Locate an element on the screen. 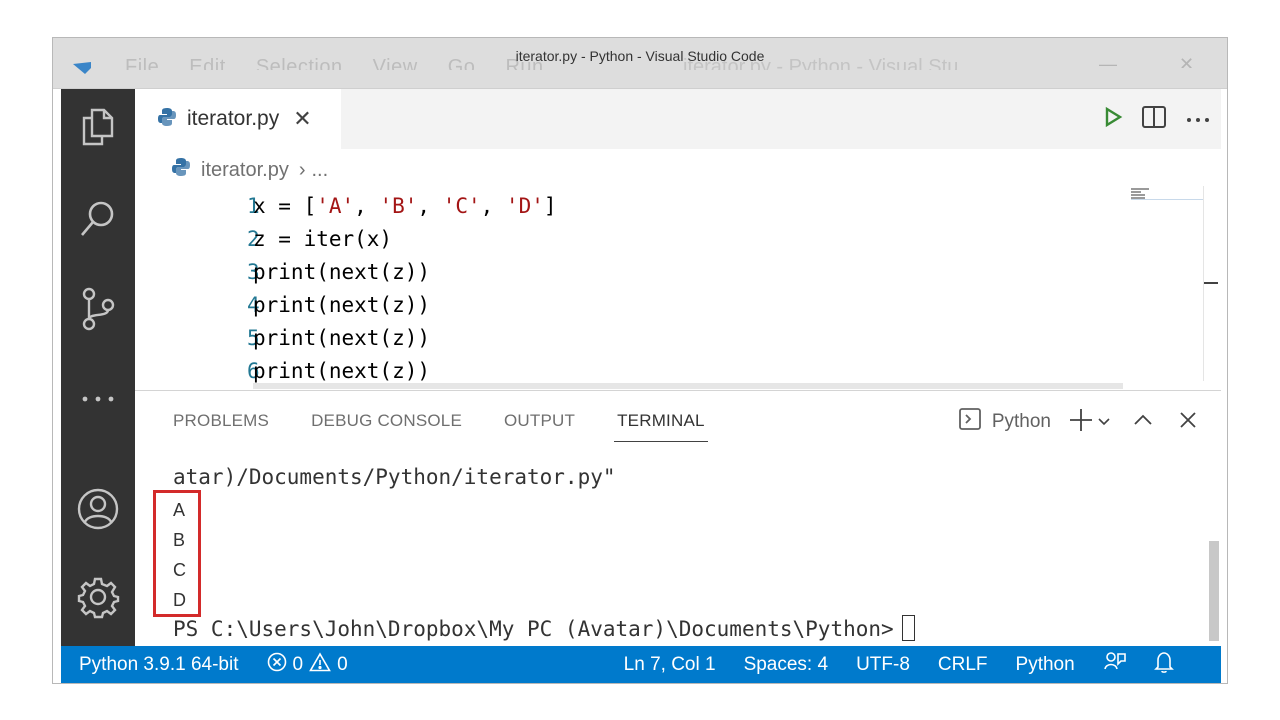 The height and width of the screenshot is (720, 1280). terminal-icon is located at coordinates (970, 422).